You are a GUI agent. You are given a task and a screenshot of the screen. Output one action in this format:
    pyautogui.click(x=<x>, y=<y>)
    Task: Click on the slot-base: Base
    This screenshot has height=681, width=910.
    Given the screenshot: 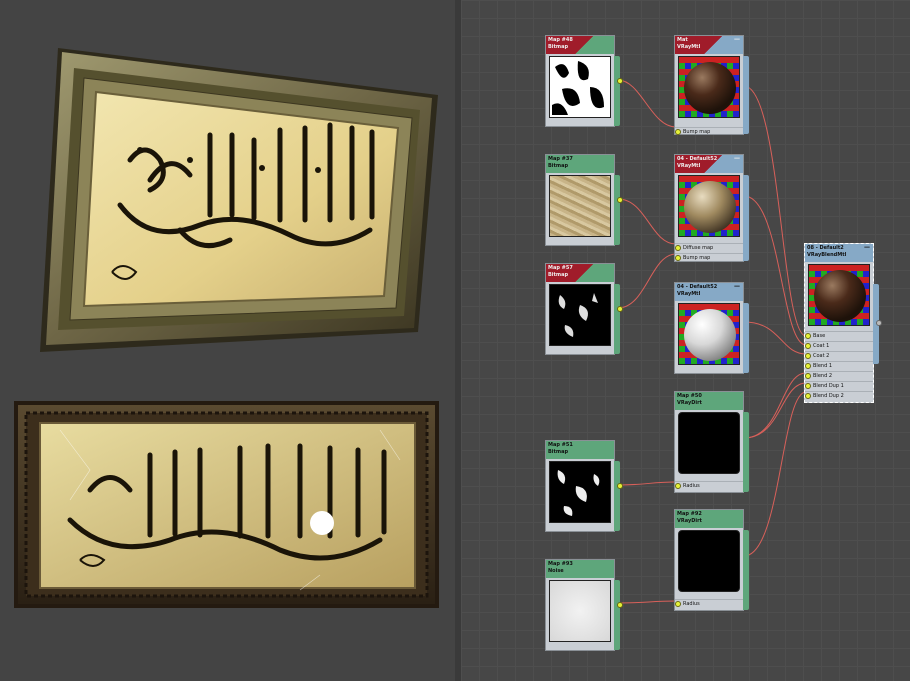 What is the action you would take?
    pyautogui.click(x=839, y=336)
    